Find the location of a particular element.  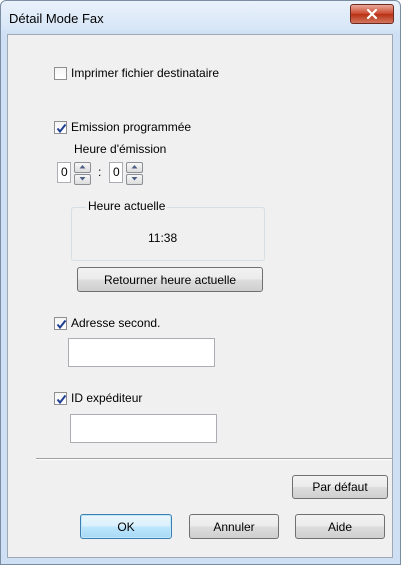

window-title: Détail Mode Fax is located at coordinates (56, 18).